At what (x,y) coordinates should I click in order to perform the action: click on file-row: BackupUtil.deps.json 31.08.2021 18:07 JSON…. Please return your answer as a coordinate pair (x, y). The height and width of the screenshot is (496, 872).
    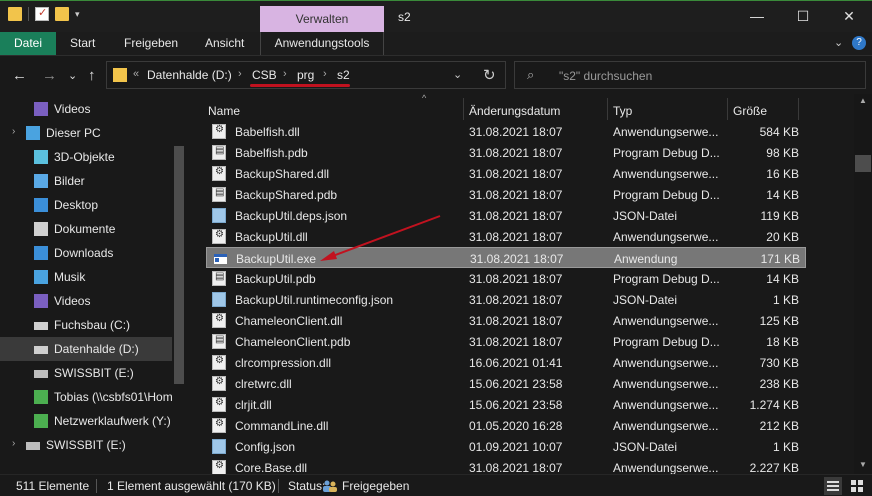
    Looking at the image, I should click on (506, 215).